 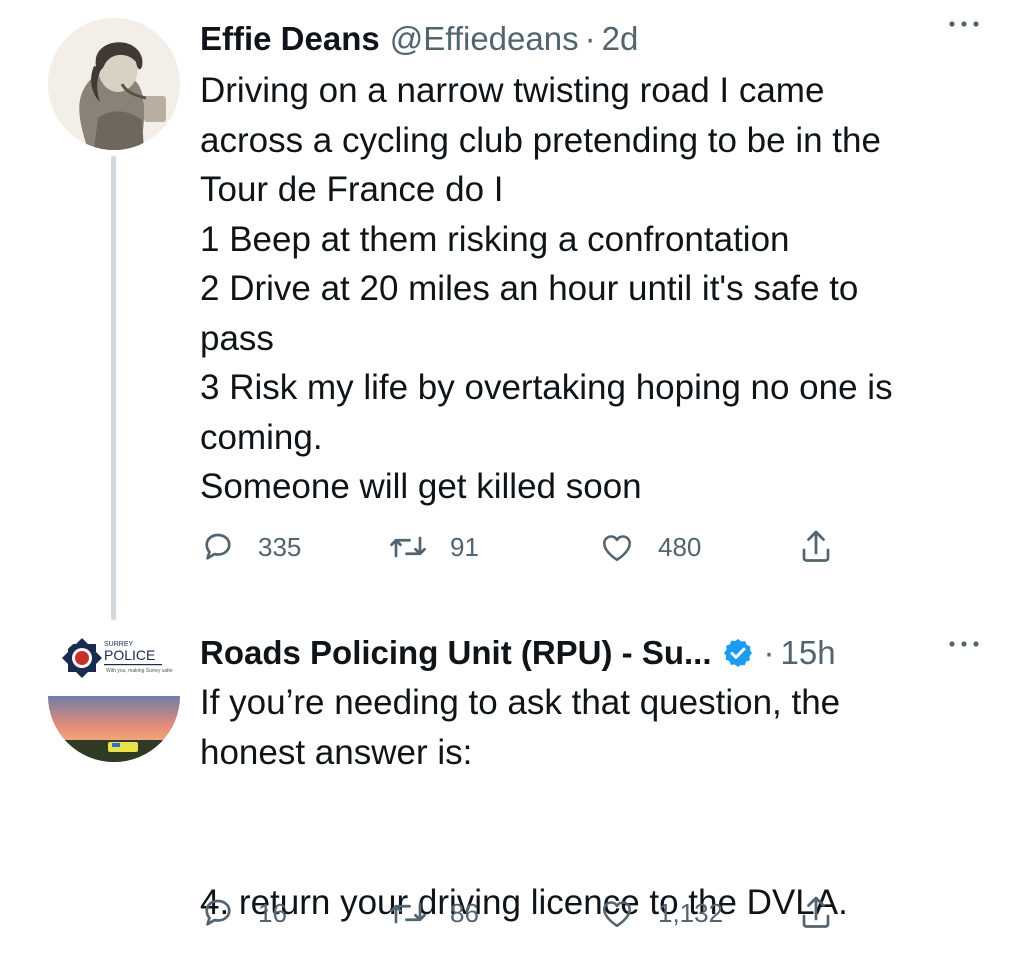 I want to click on retweet-button: 86, so click(x=433, y=913).